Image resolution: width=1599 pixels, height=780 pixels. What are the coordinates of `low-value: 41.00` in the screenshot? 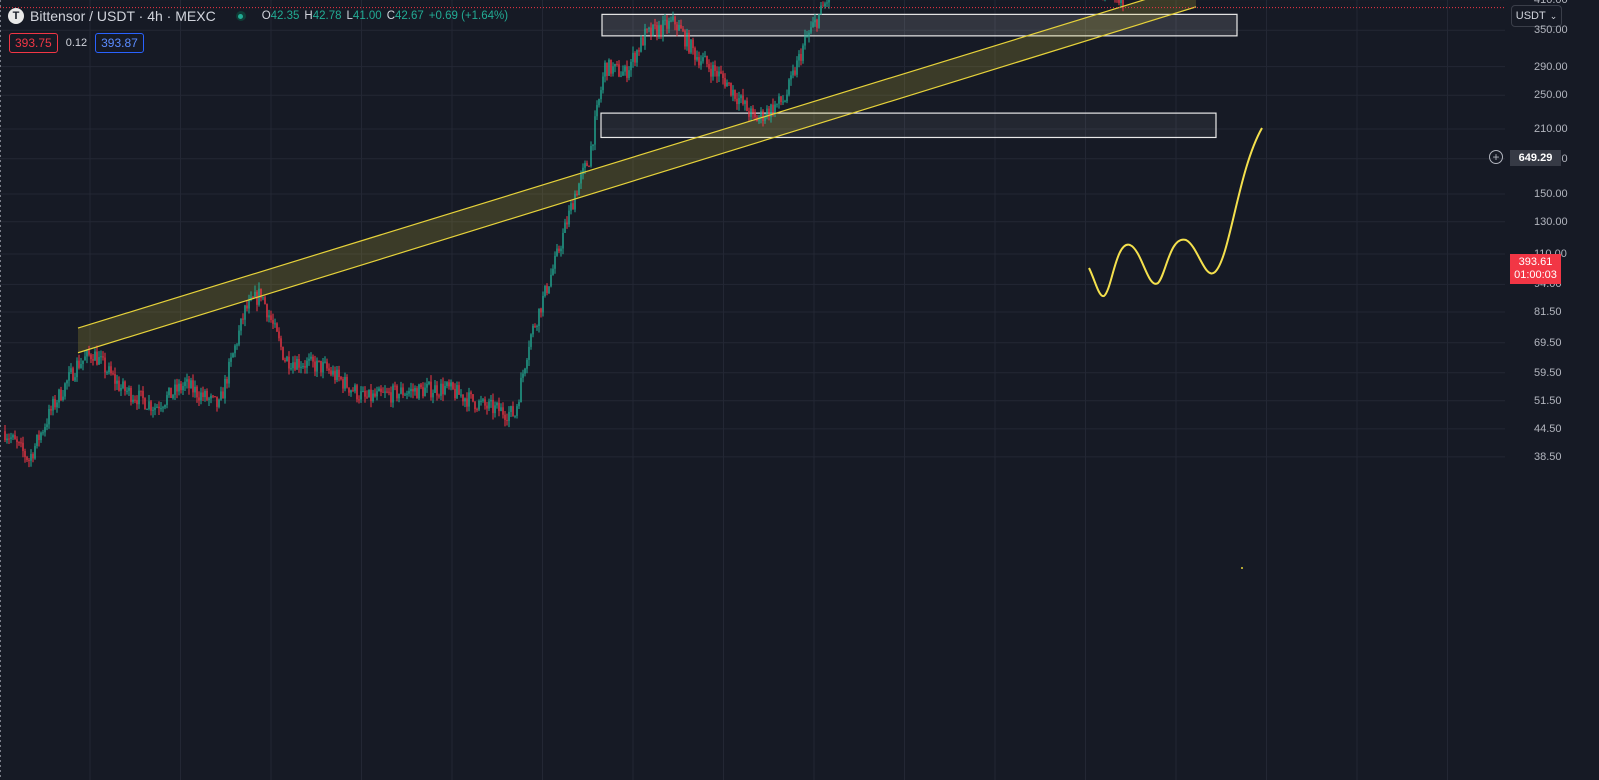 It's located at (367, 16).